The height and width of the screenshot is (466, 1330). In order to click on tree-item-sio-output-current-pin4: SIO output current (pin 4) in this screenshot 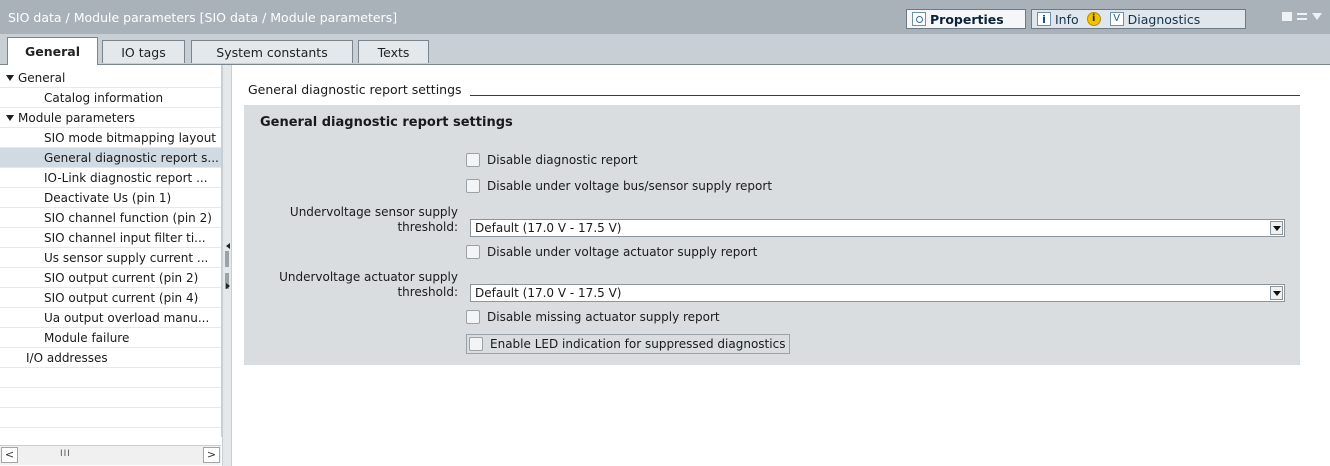, I will do `click(110, 298)`.